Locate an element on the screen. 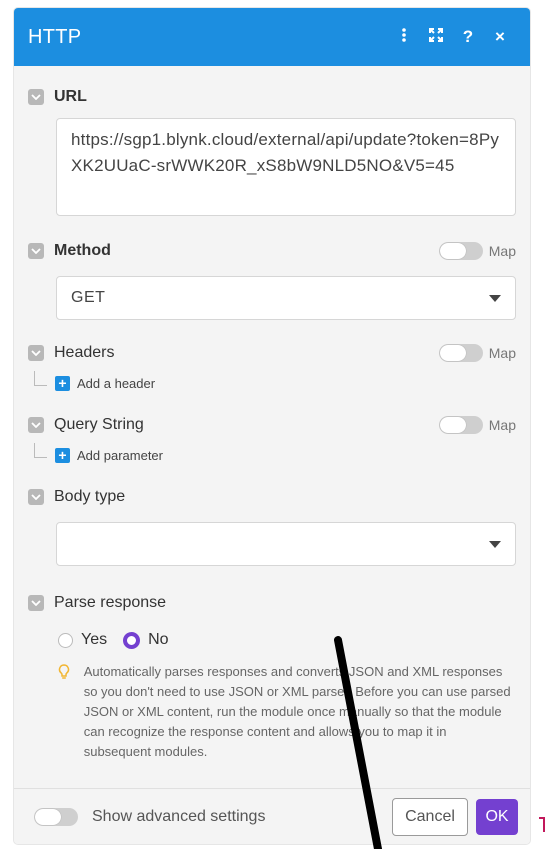  edge-marker is located at coordinates (542, 824).